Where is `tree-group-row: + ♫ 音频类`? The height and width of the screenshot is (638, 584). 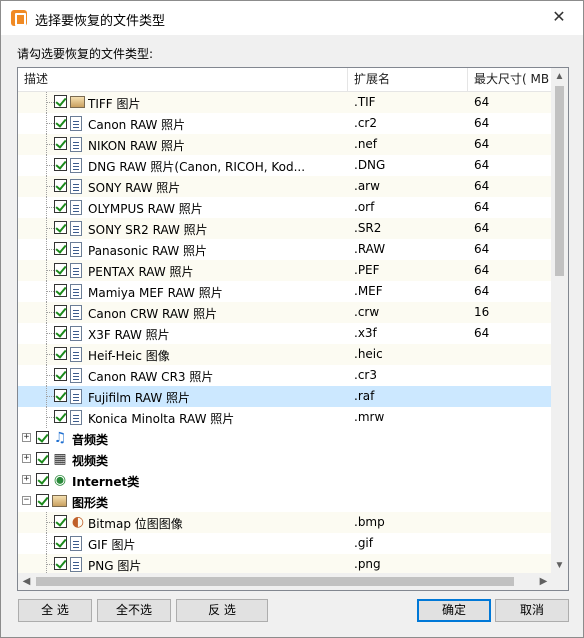 tree-group-row: + ♫ 音频类 is located at coordinates (285, 438).